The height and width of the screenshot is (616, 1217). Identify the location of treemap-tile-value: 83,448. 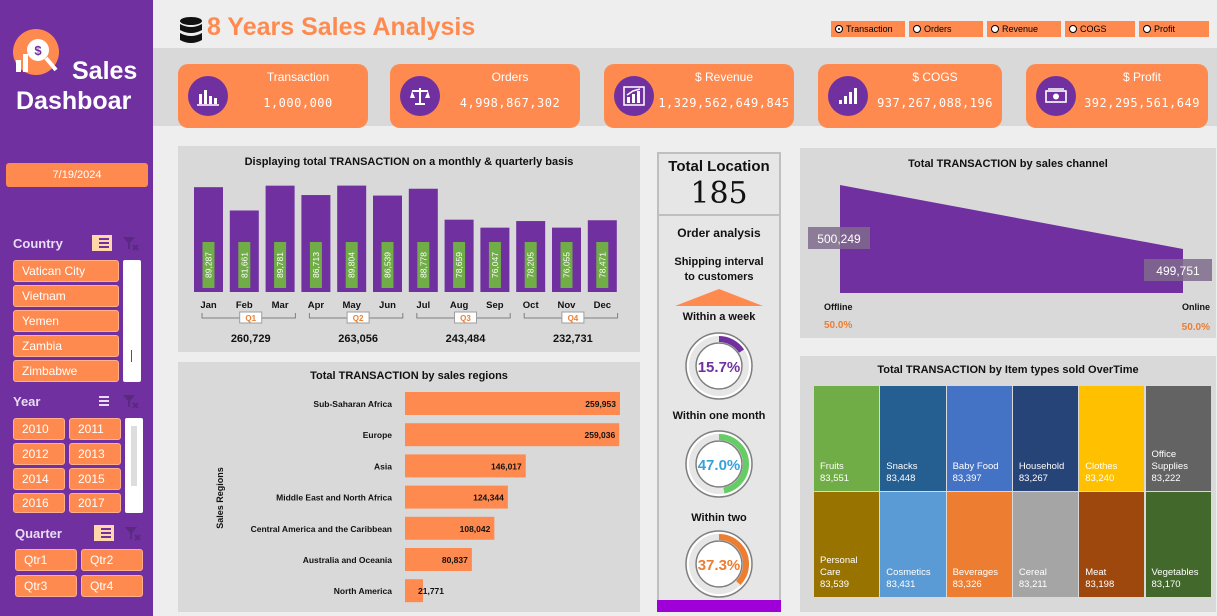
(901, 478).